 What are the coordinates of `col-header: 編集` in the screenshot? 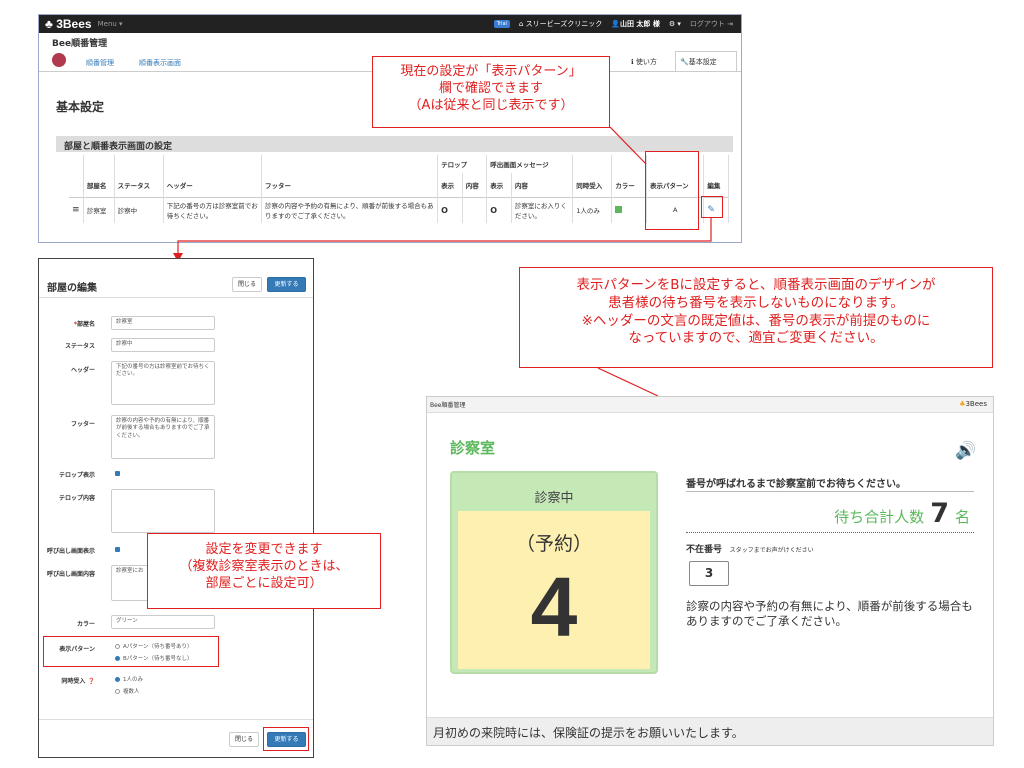 It's located at (716, 185).